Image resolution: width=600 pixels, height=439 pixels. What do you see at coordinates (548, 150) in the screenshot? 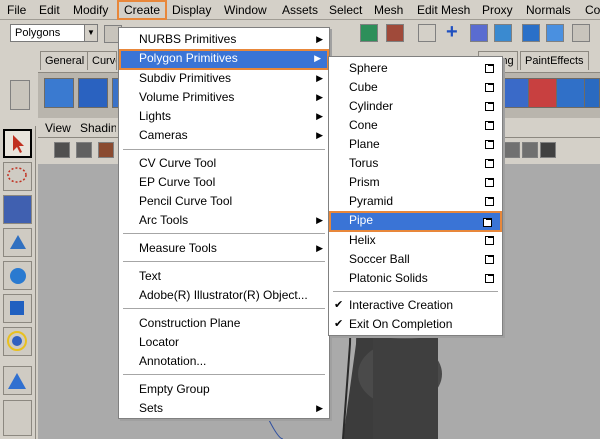
I see `isolate-icon` at bounding box center [548, 150].